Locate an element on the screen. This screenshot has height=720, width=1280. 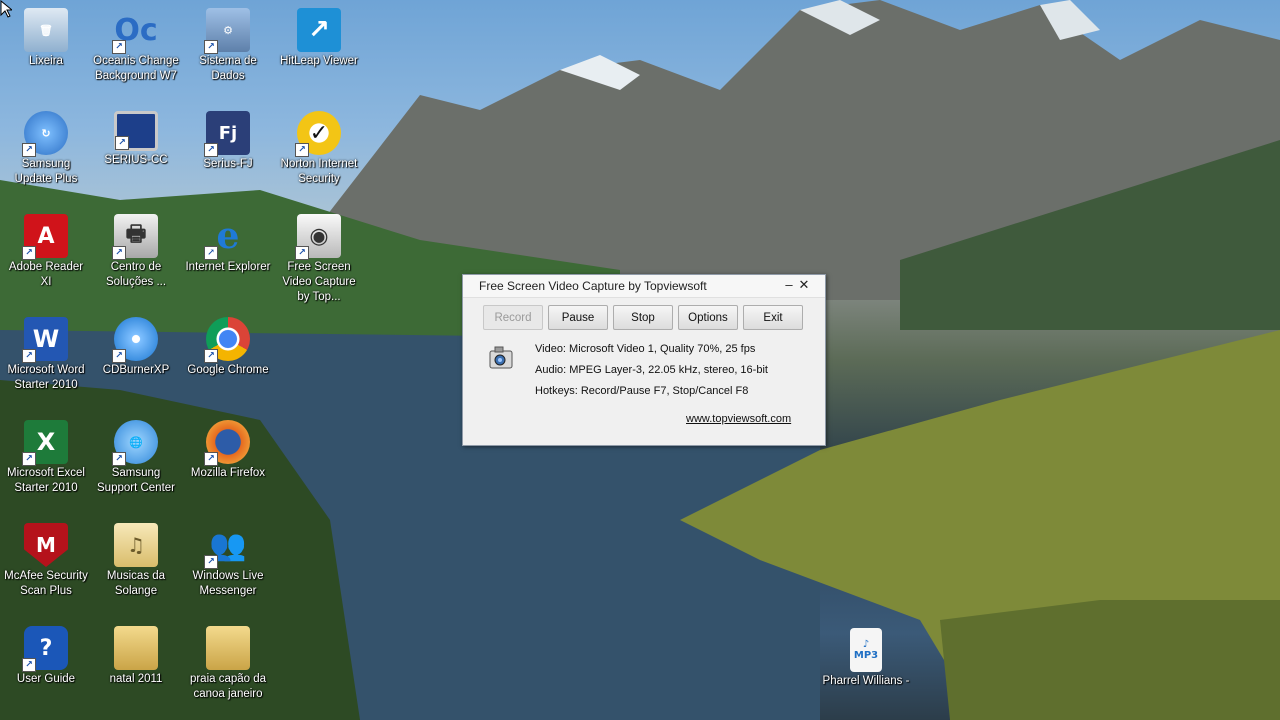
desktop-icon-norton: ✓ ↗ Norton Internet Security is located at coordinates (319, 157).